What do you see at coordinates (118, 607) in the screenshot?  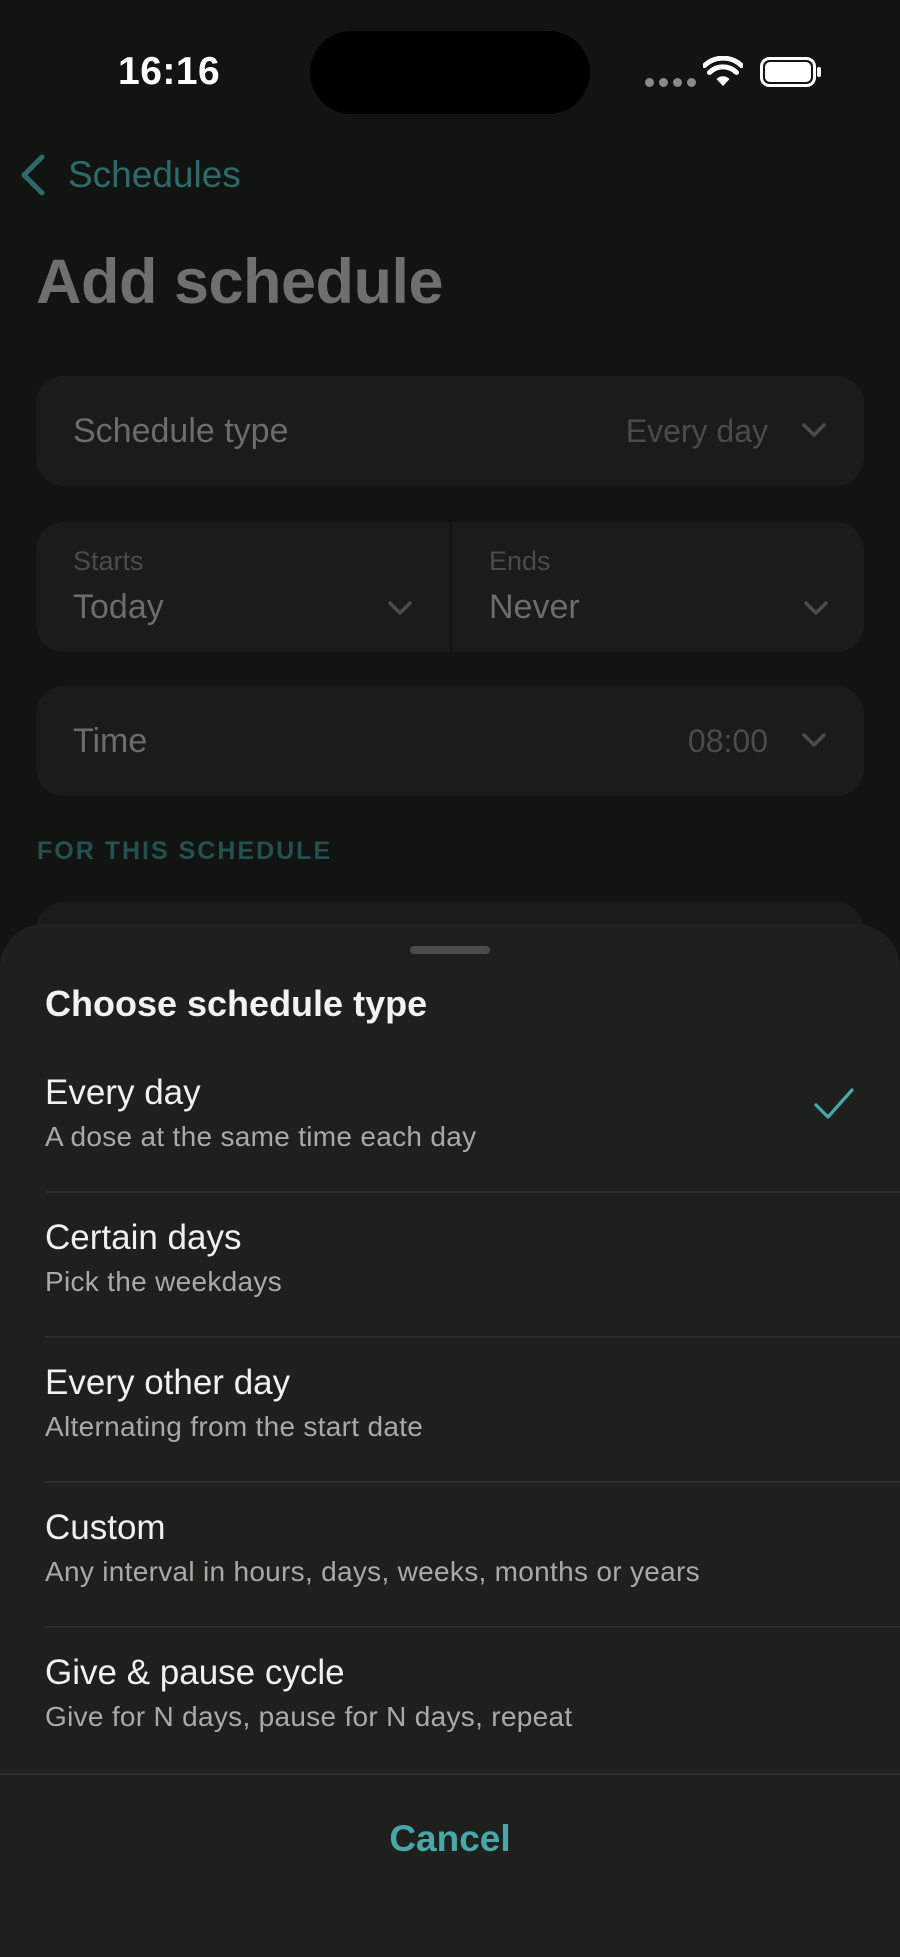 I see `starts-value: Today` at bounding box center [118, 607].